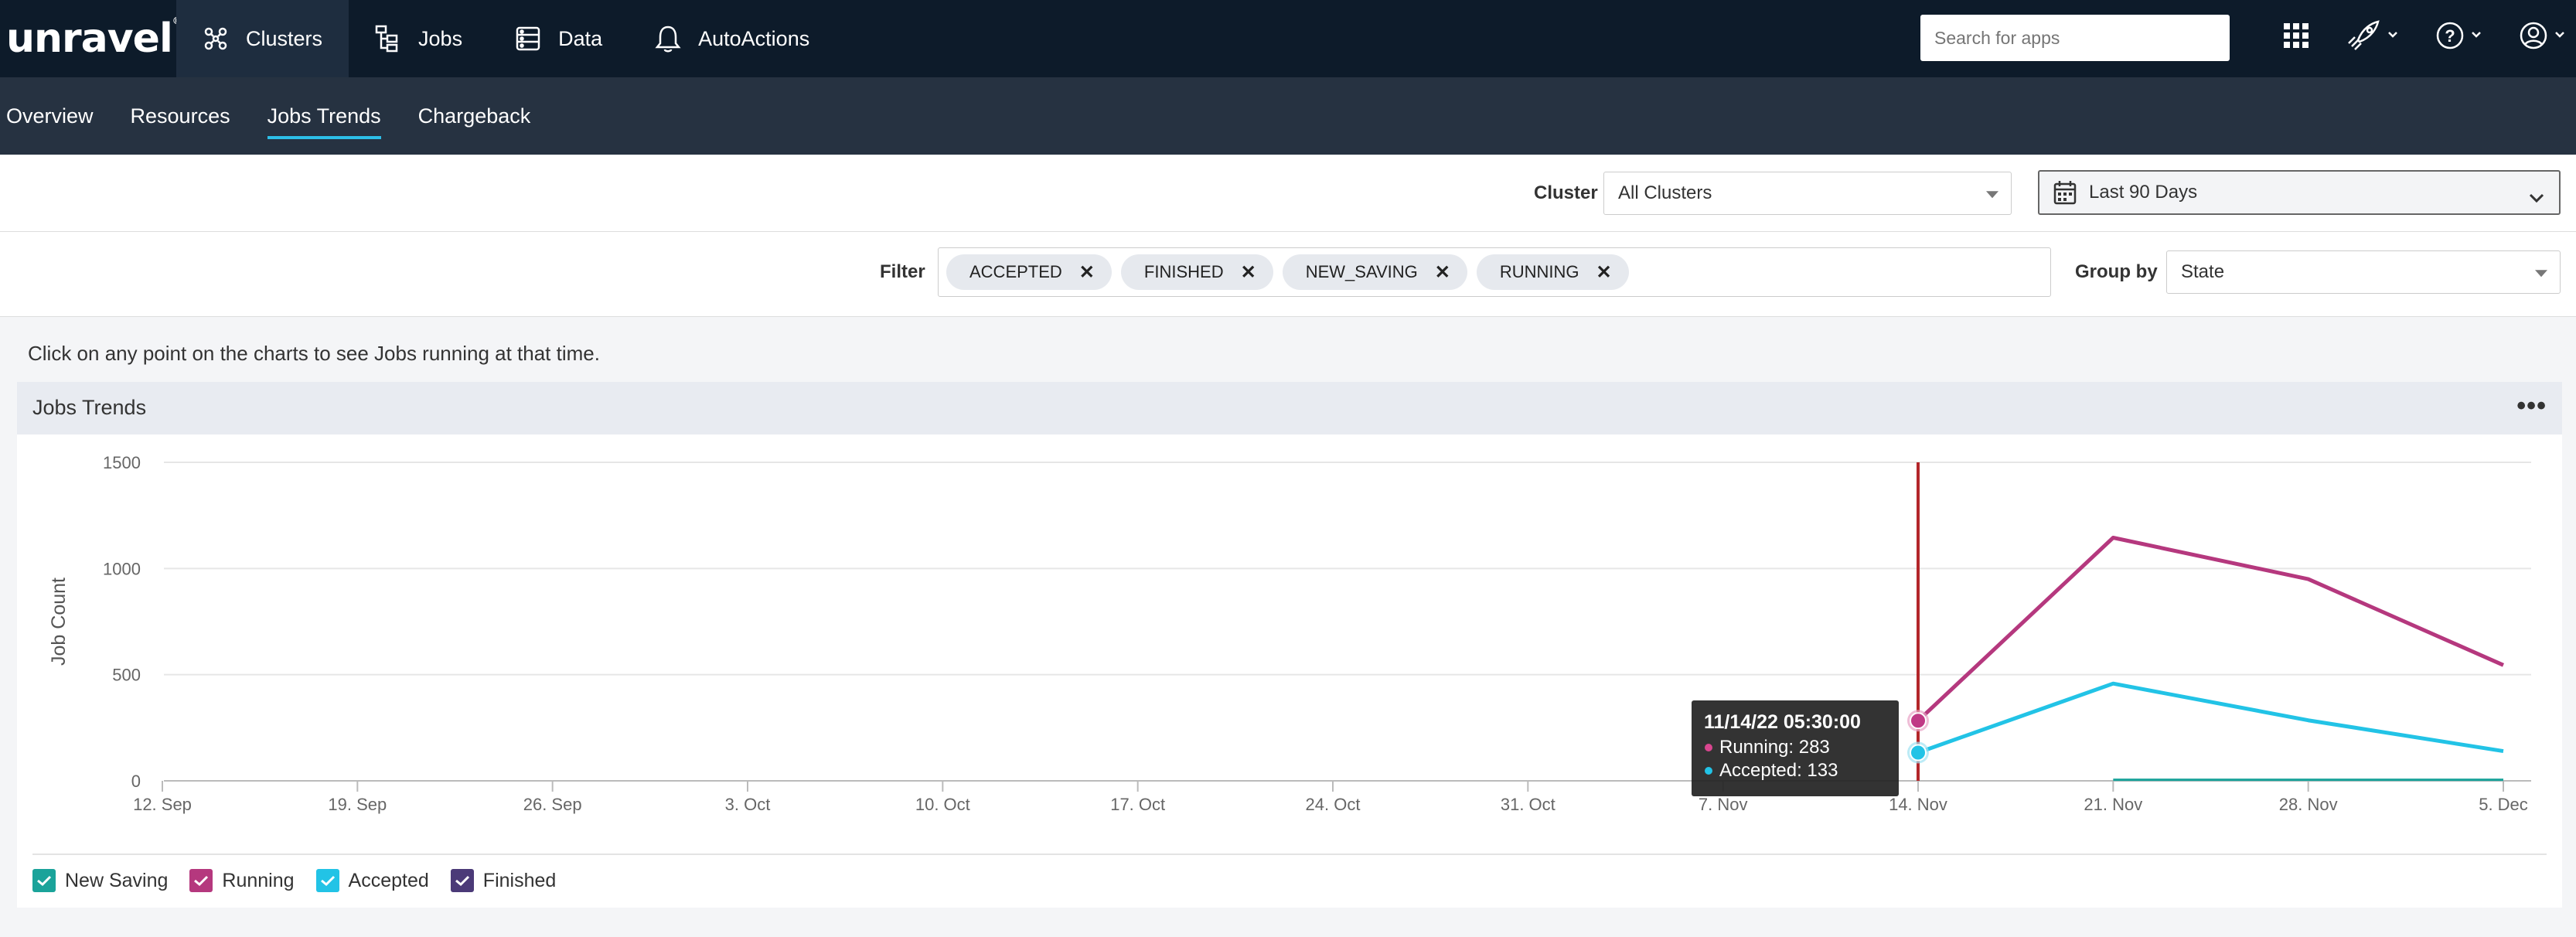 The width and height of the screenshot is (2576, 937). I want to click on chart-legend: New Saving Running Accepted Finished, so click(305, 881).